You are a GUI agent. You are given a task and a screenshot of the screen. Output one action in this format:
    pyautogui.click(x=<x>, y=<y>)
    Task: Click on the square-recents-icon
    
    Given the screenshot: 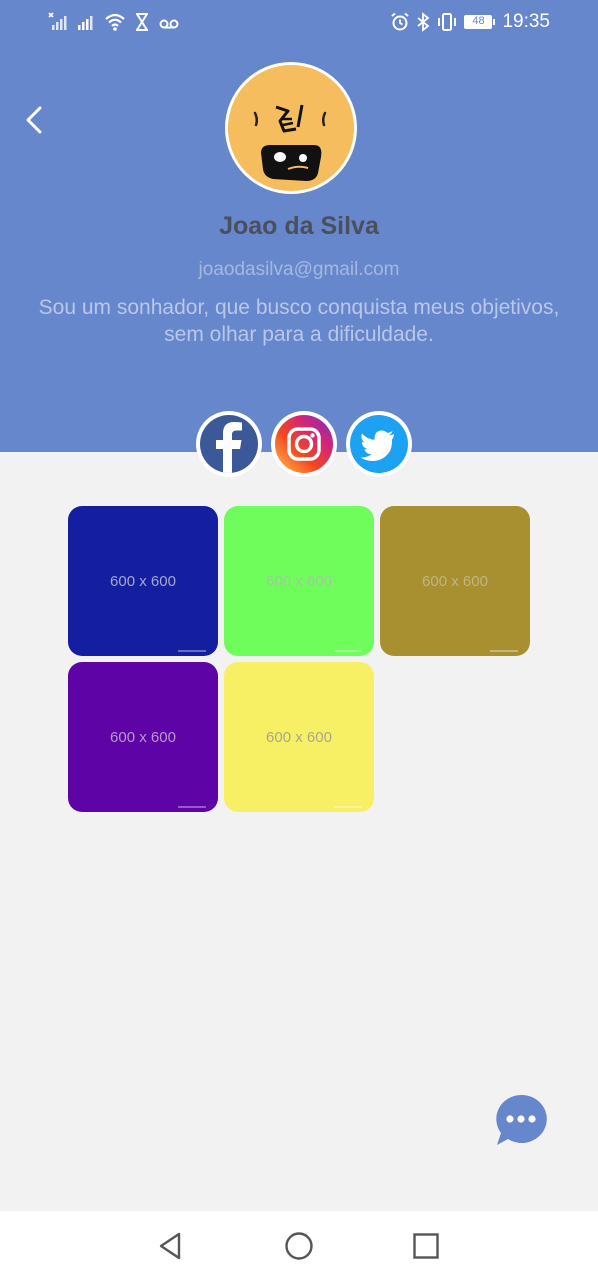 What is the action you would take?
    pyautogui.click(x=426, y=1246)
    